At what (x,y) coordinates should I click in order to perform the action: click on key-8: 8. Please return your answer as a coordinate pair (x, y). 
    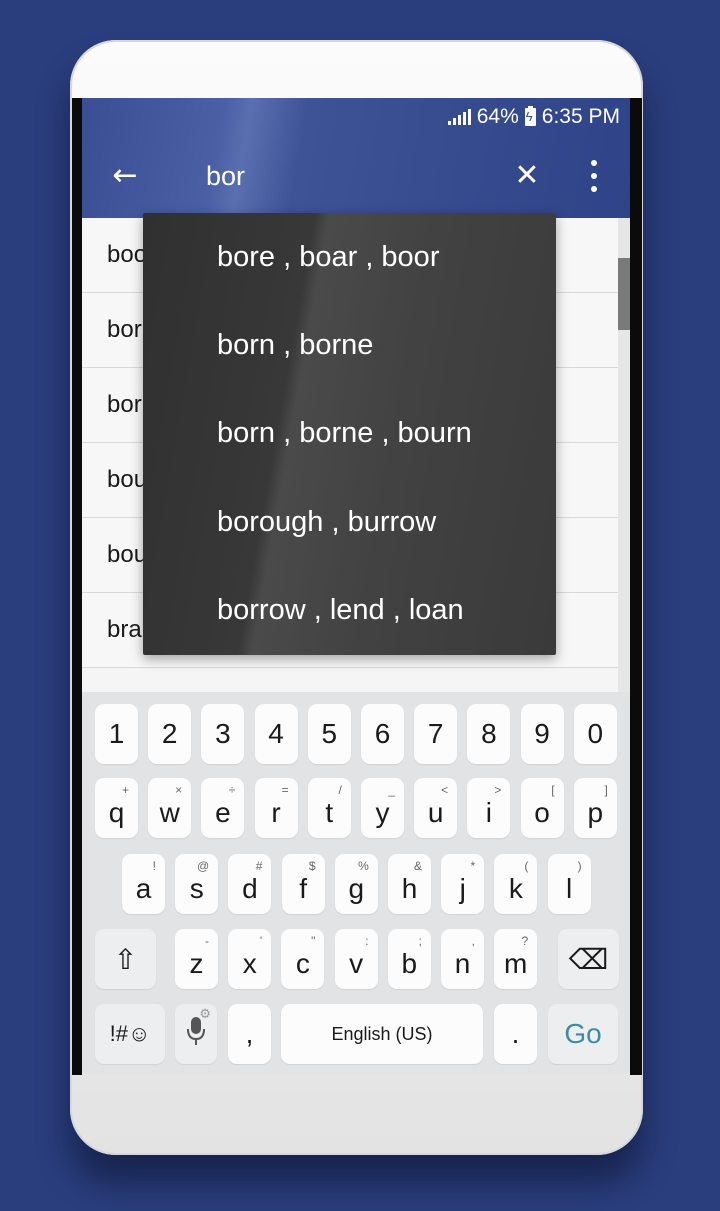
    Looking at the image, I should click on (489, 734).